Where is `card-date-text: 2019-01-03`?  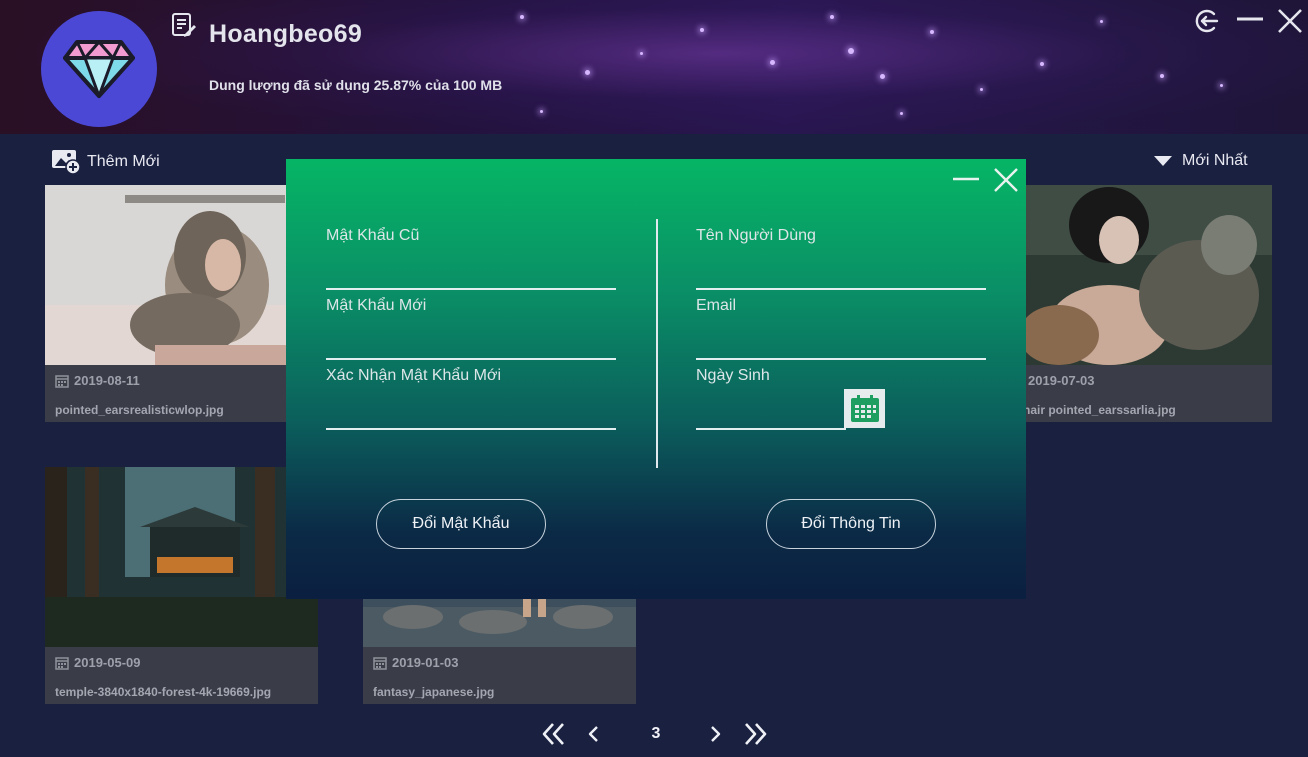 card-date-text: 2019-01-03 is located at coordinates (425, 662).